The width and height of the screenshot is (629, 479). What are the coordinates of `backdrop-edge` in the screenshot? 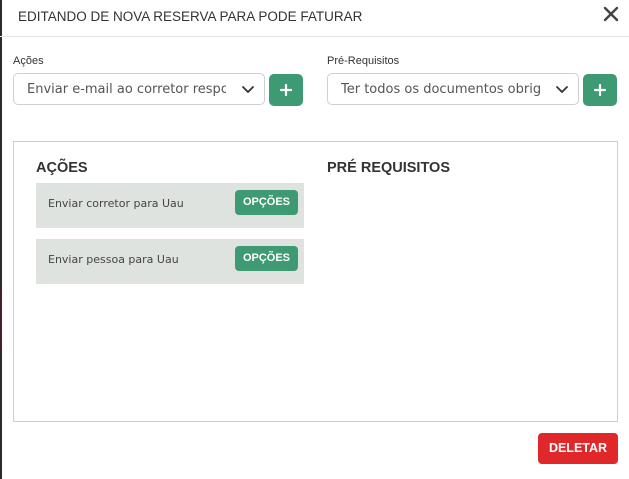 It's located at (1, 239).